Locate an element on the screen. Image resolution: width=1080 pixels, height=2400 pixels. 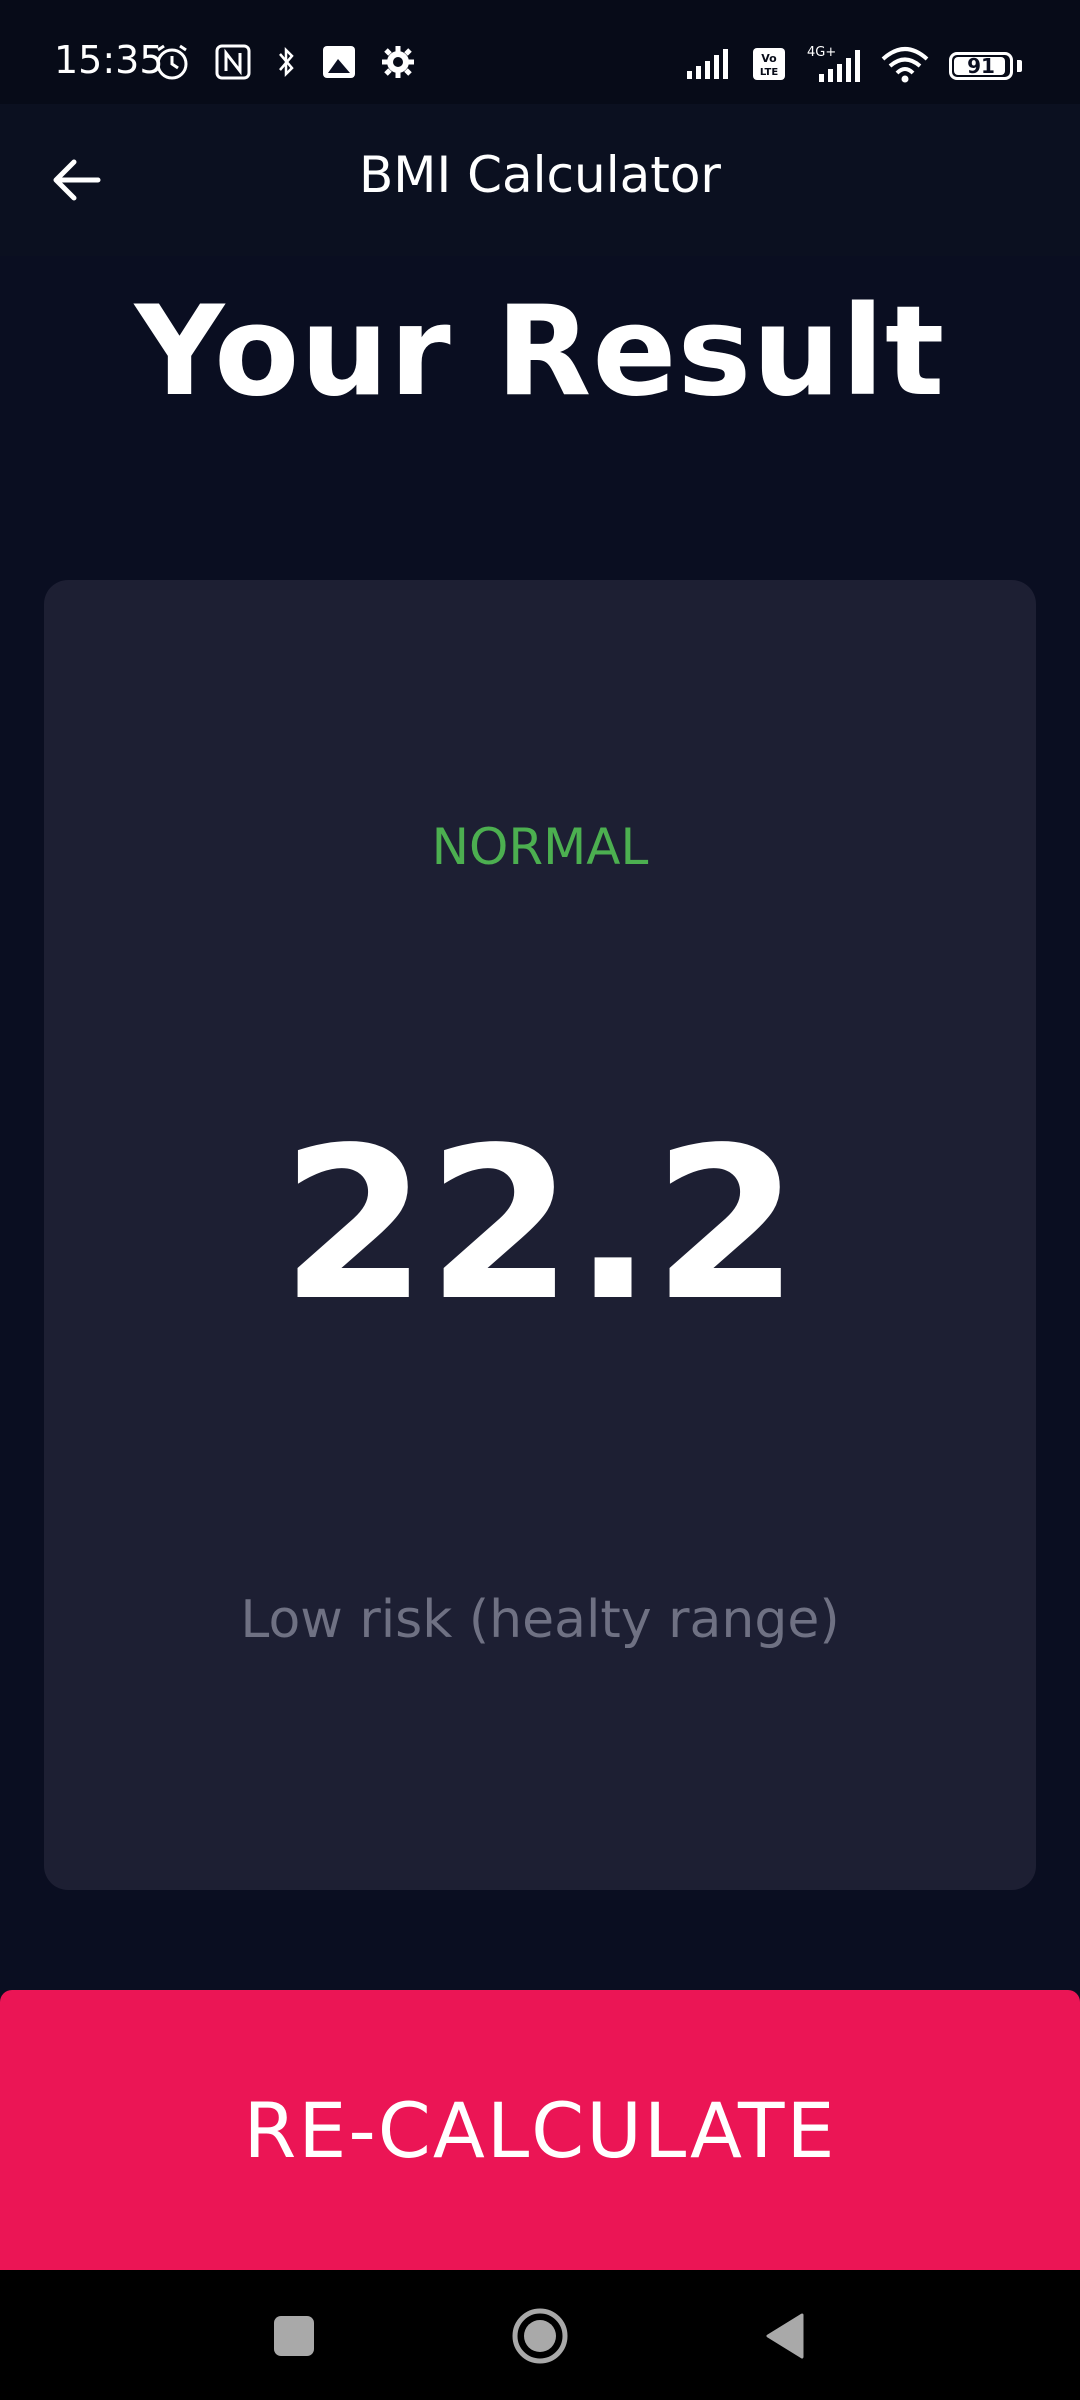
signal-4g-icon: 4G+ is located at coordinates (833, 66).